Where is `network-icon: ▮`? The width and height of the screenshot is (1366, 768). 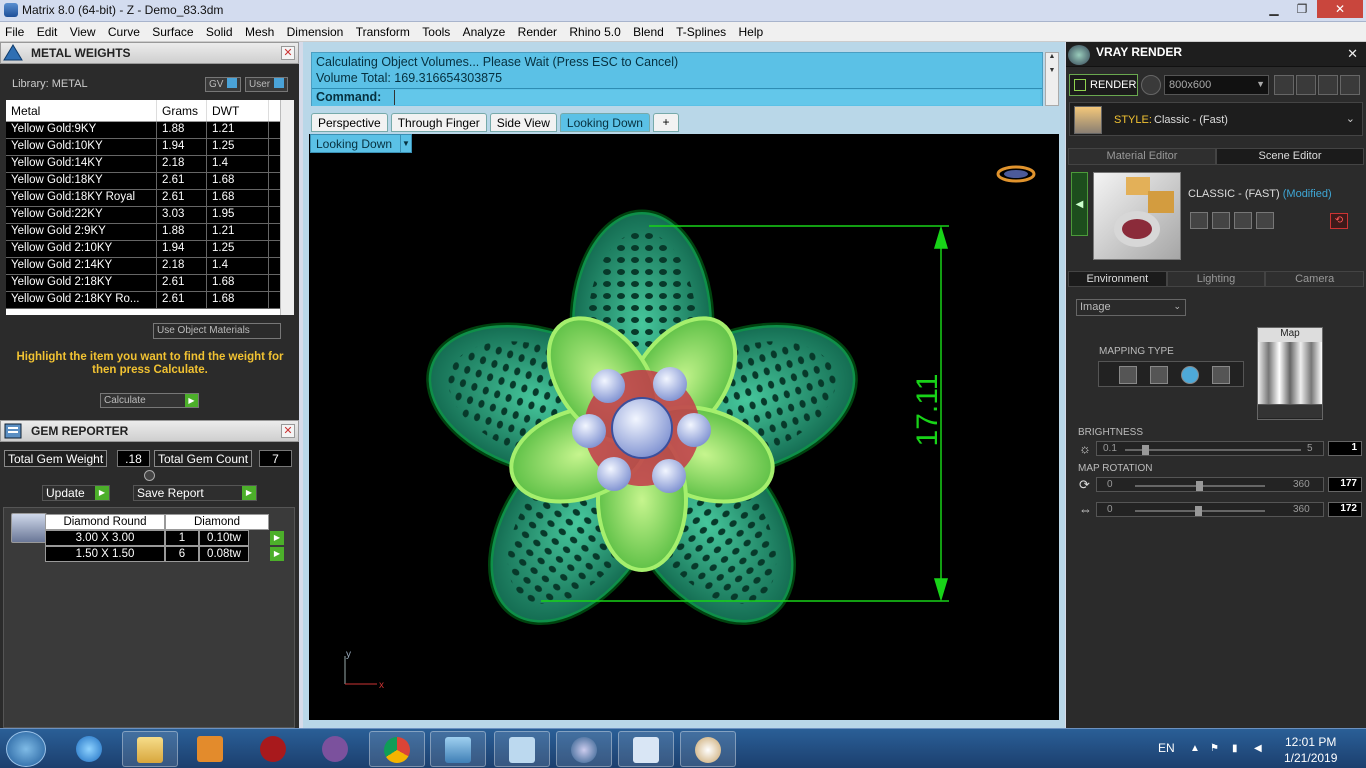
network-icon: ▮ is located at coordinates (1235, 748).